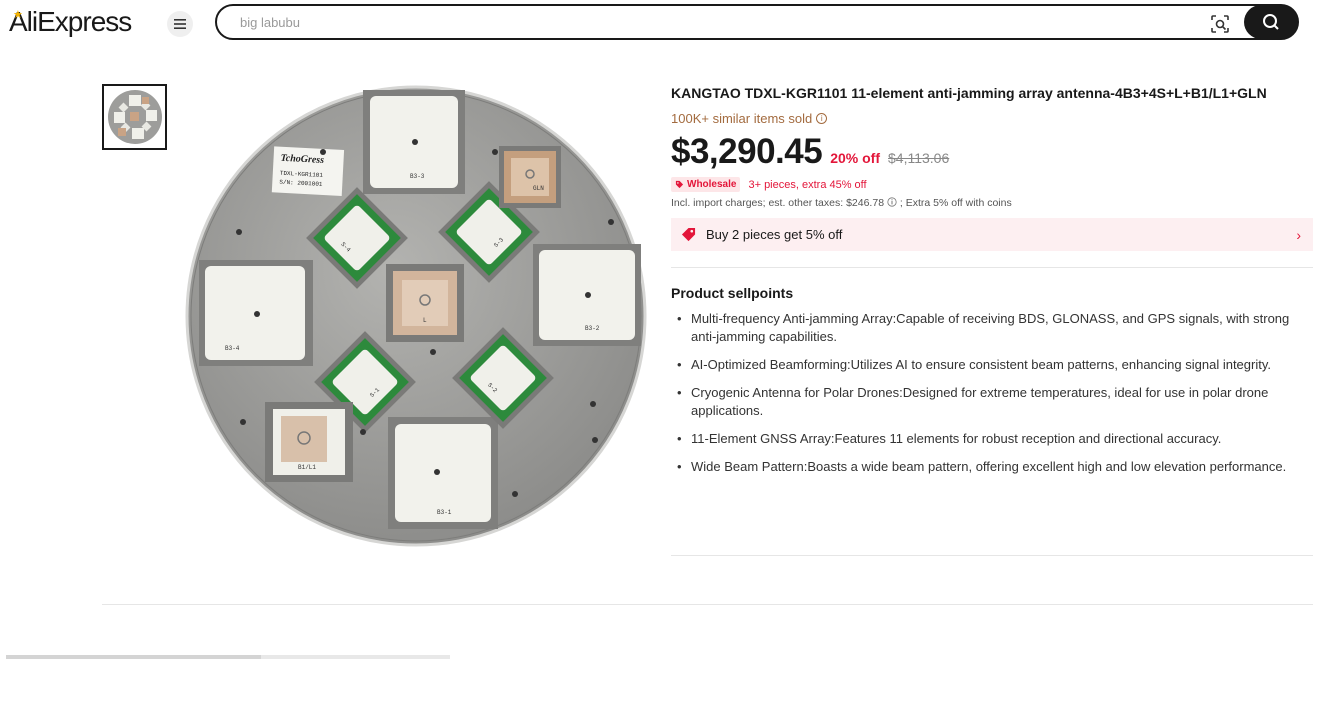 The width and height of the screenshot is (1326, 708). What do you see at coordinates (425, 303) in the screenshot?
I see `patch-l: L` at bounding box center [425, 303].